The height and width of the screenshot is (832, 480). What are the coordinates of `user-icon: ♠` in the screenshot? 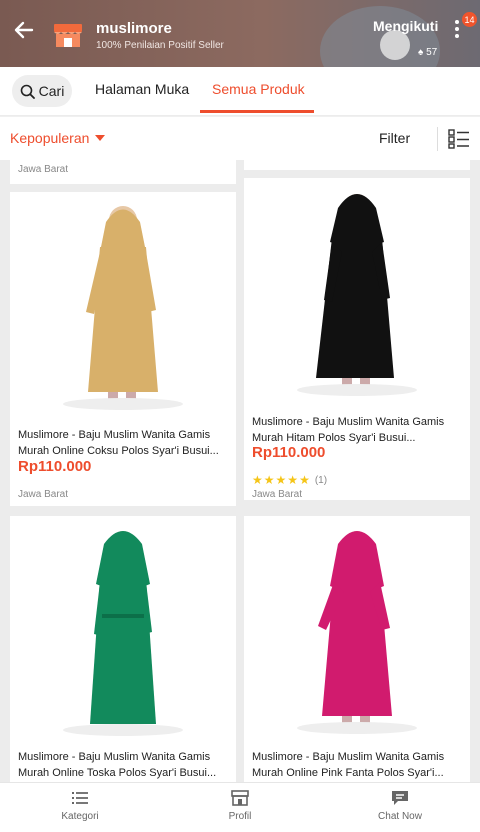 It's located at (421, 52).